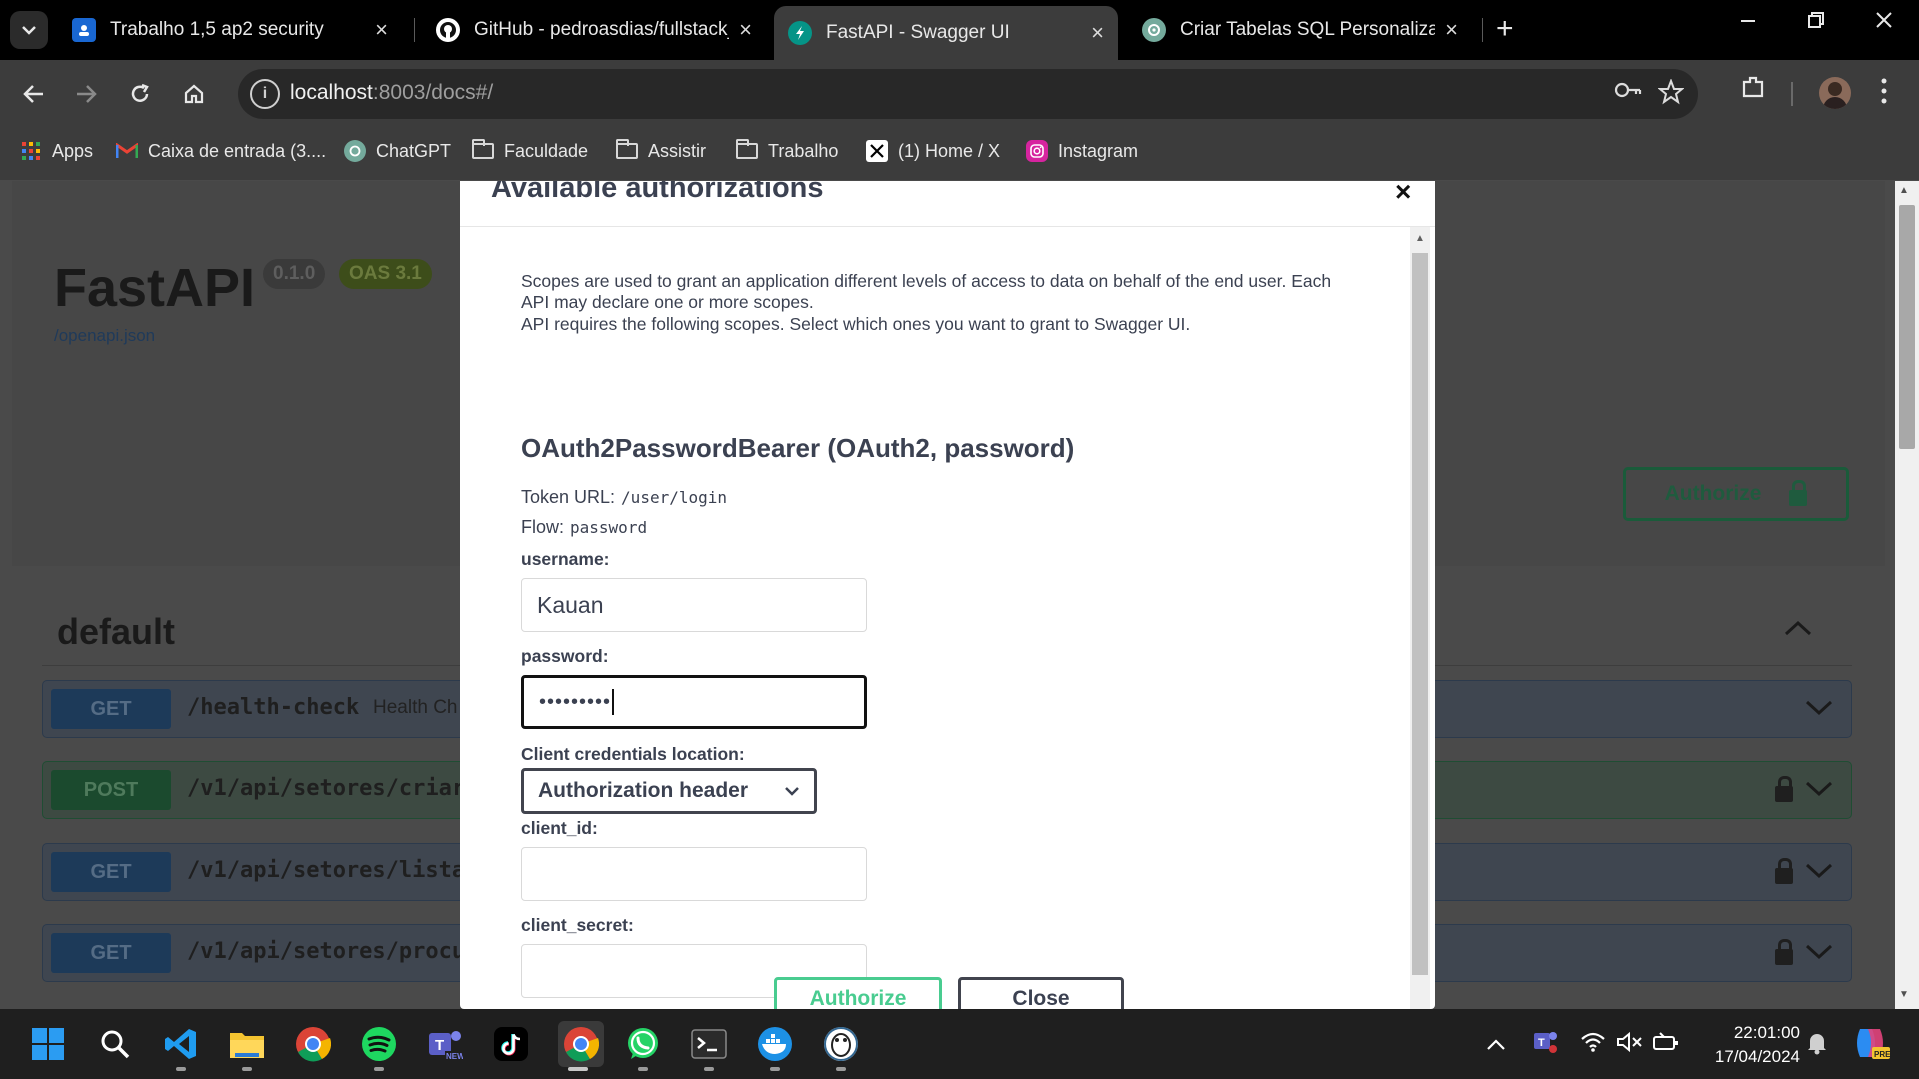 Image resolution: width=1919 pixels, height=1079 pixels. I want to click on toolbar-divider, so click(1792, 94).